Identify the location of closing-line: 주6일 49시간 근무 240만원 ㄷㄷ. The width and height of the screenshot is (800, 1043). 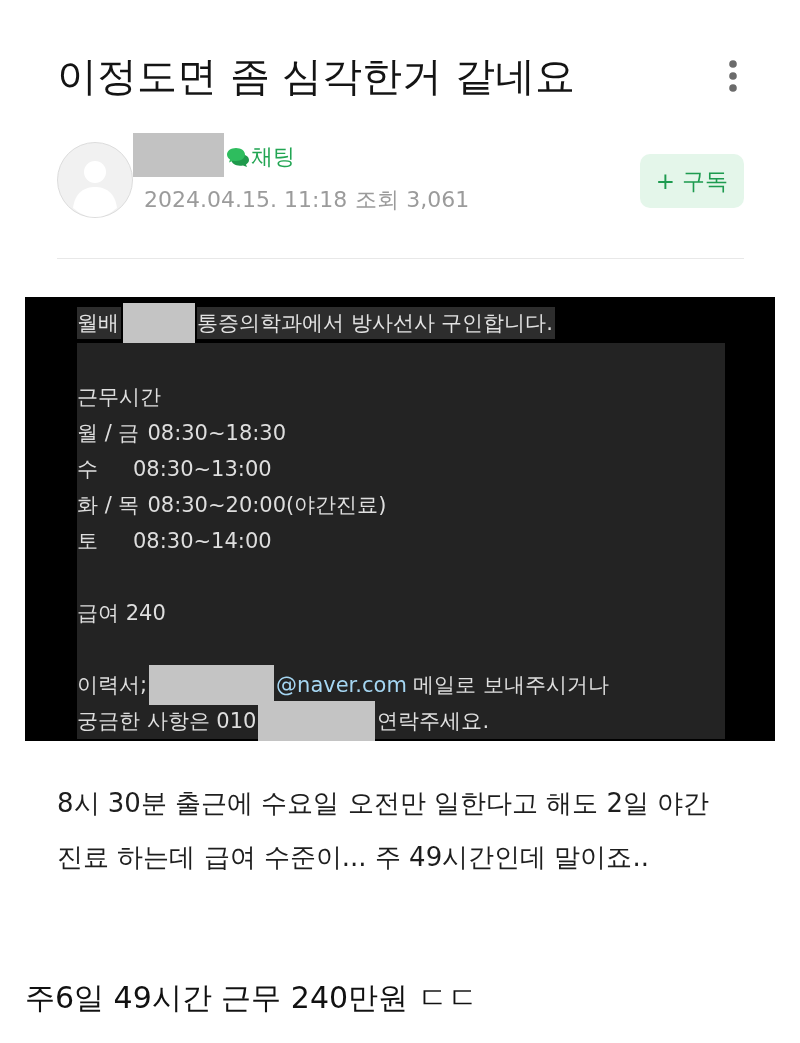
(251, 998).